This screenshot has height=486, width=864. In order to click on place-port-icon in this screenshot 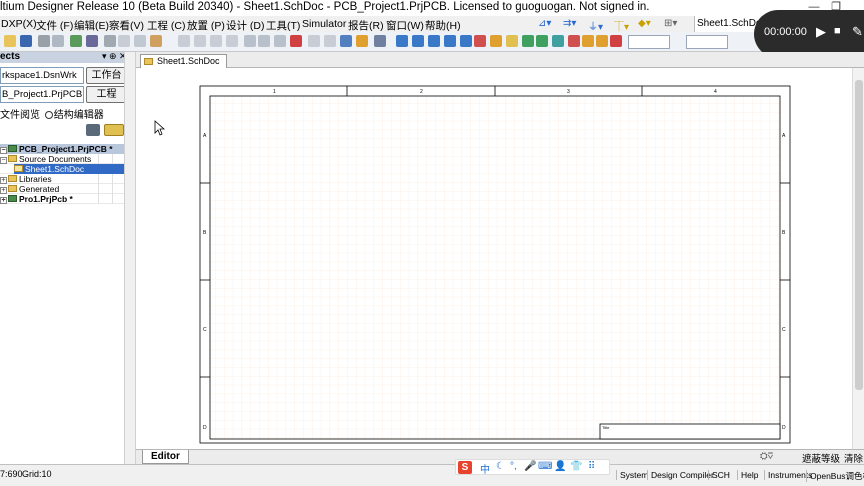, I will do `click(558, 41)`.